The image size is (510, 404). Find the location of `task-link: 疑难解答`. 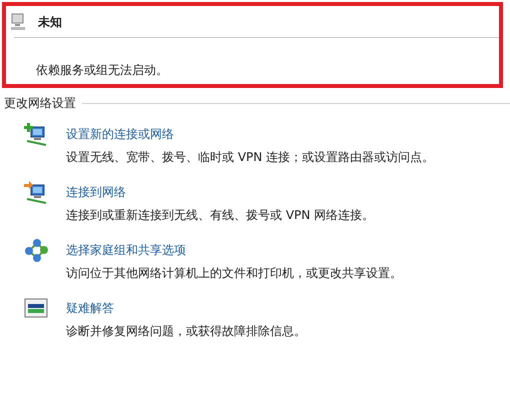

task-link: 疑难解答 is located at coordinates (186, 308).